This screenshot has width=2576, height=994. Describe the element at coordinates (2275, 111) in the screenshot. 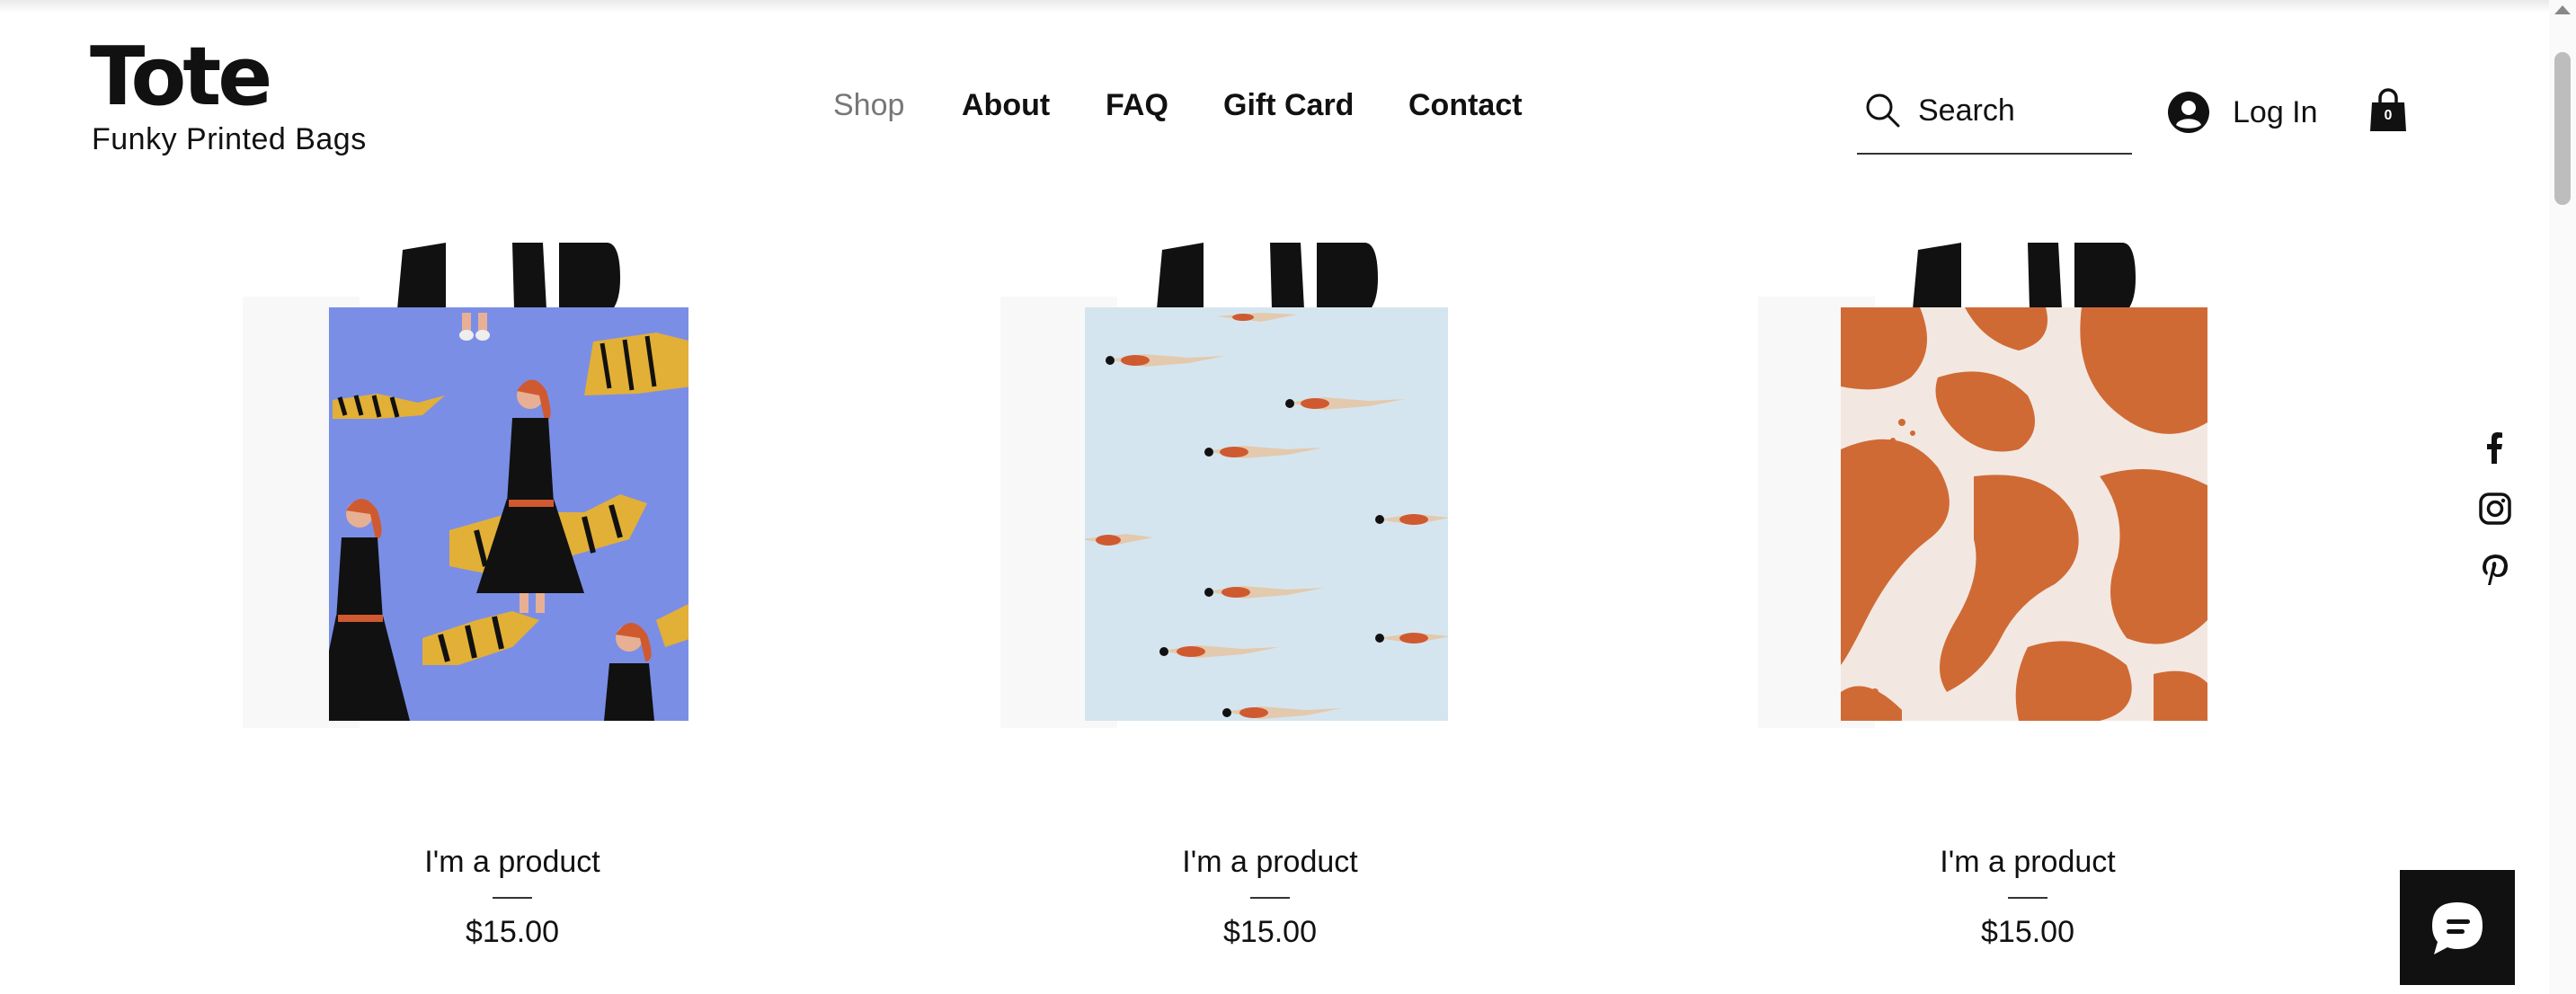

I see `login-label: Log In` at that location.